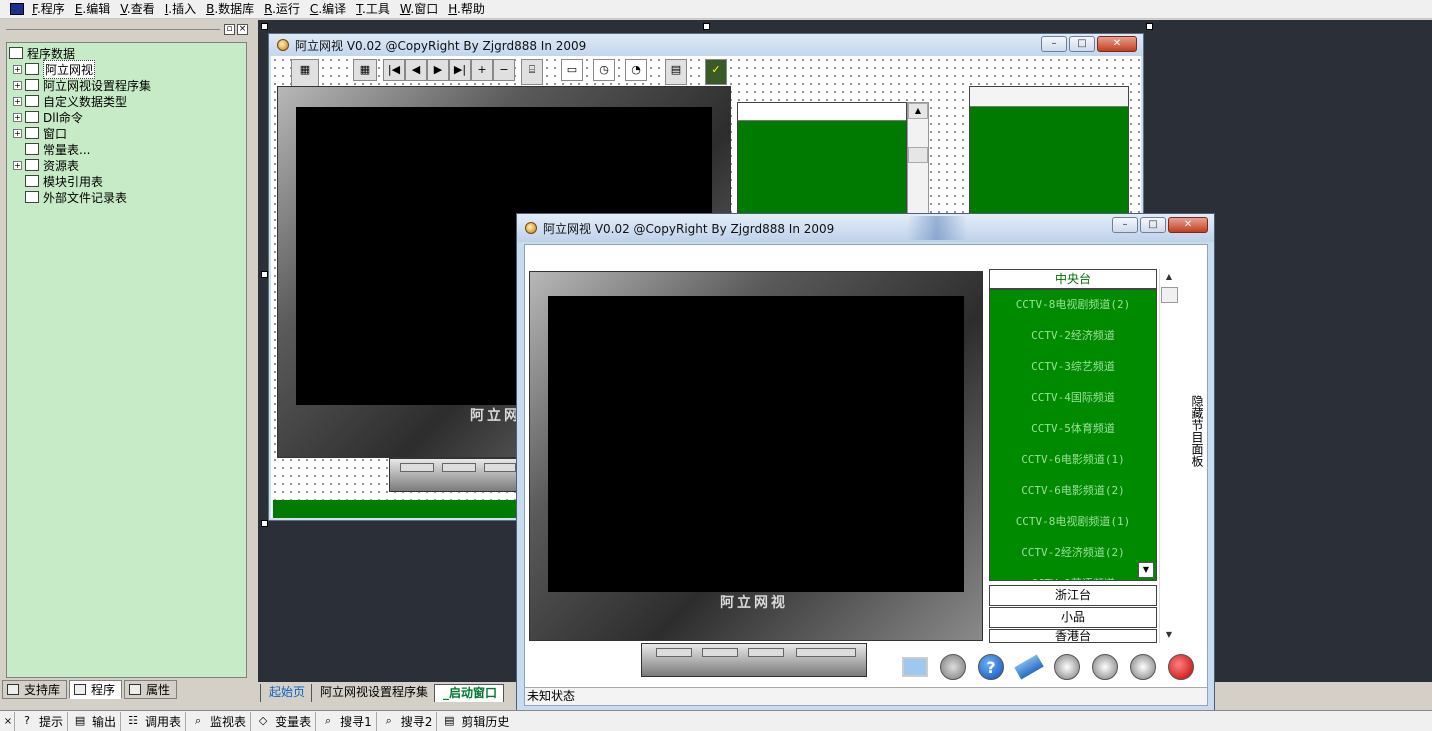 The height and width of the screenshot is (731, 1432). I want to click on tab-settings-assembly: 阿立网视设置程序集, so click(372, 693).